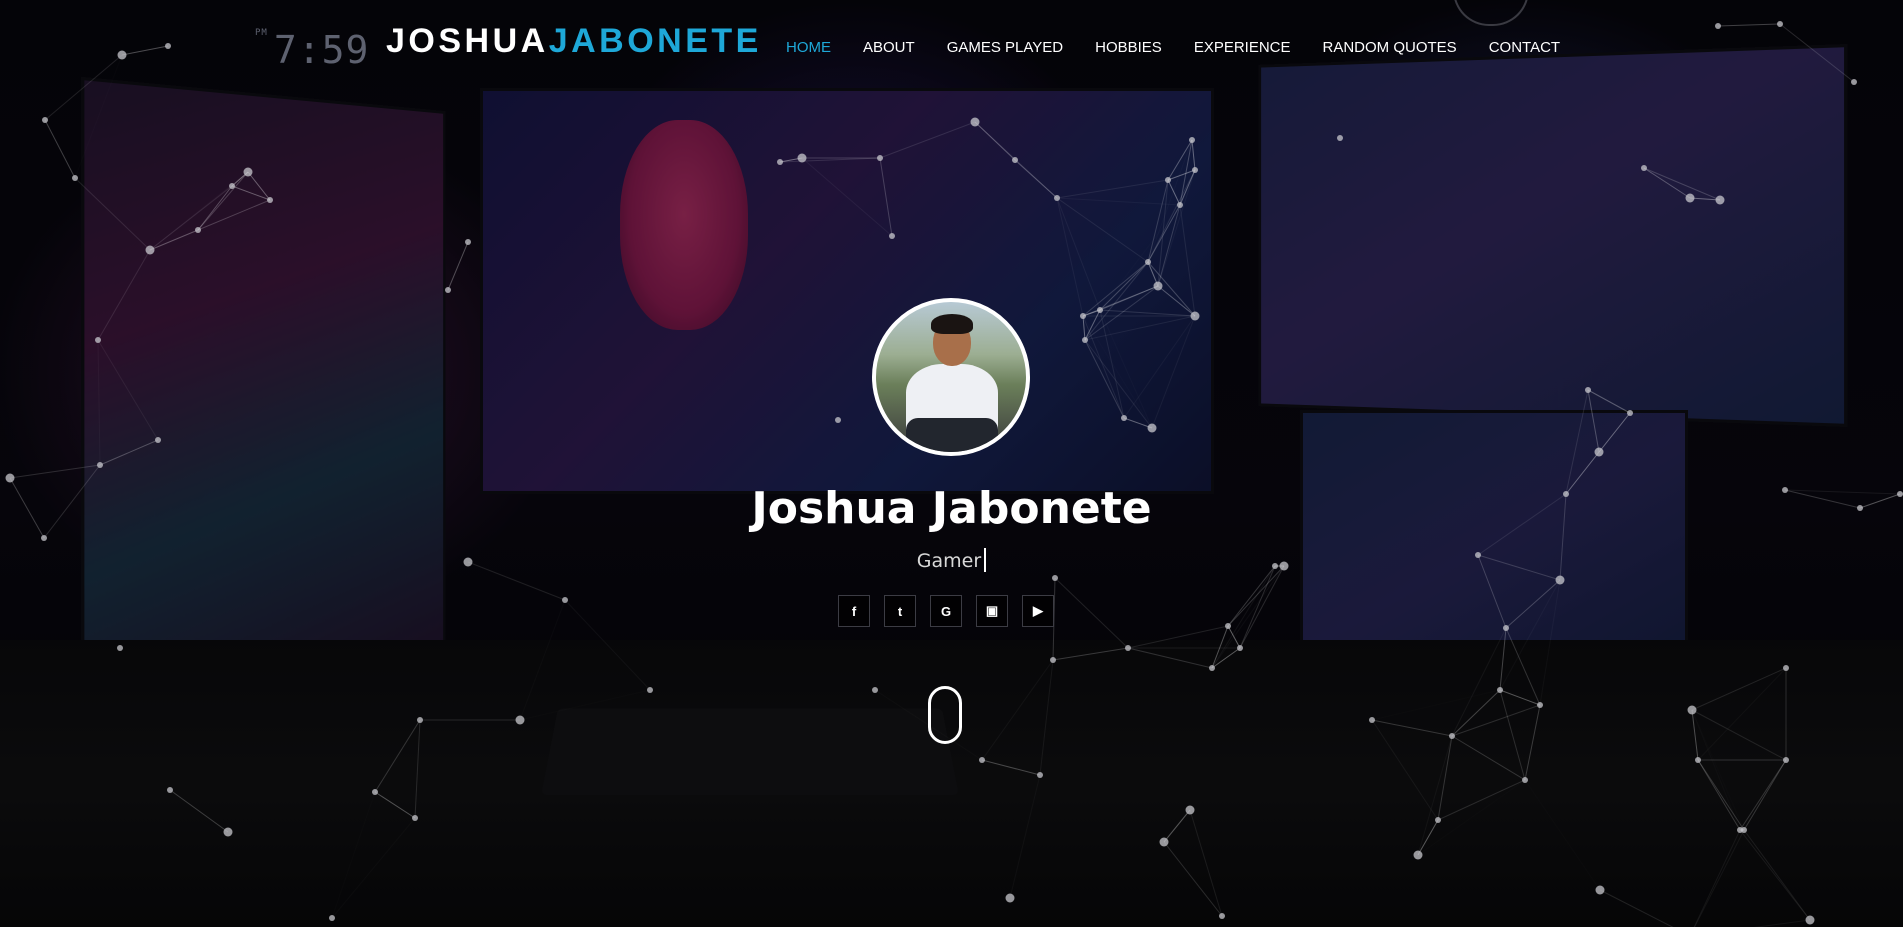 Image resolution: width=1903 pixels, height=927 pixels. What do you see at coordinates (889, 47) in the screenshot?
I see `nav-about: ABOUT` at bounding box center [889, 47].